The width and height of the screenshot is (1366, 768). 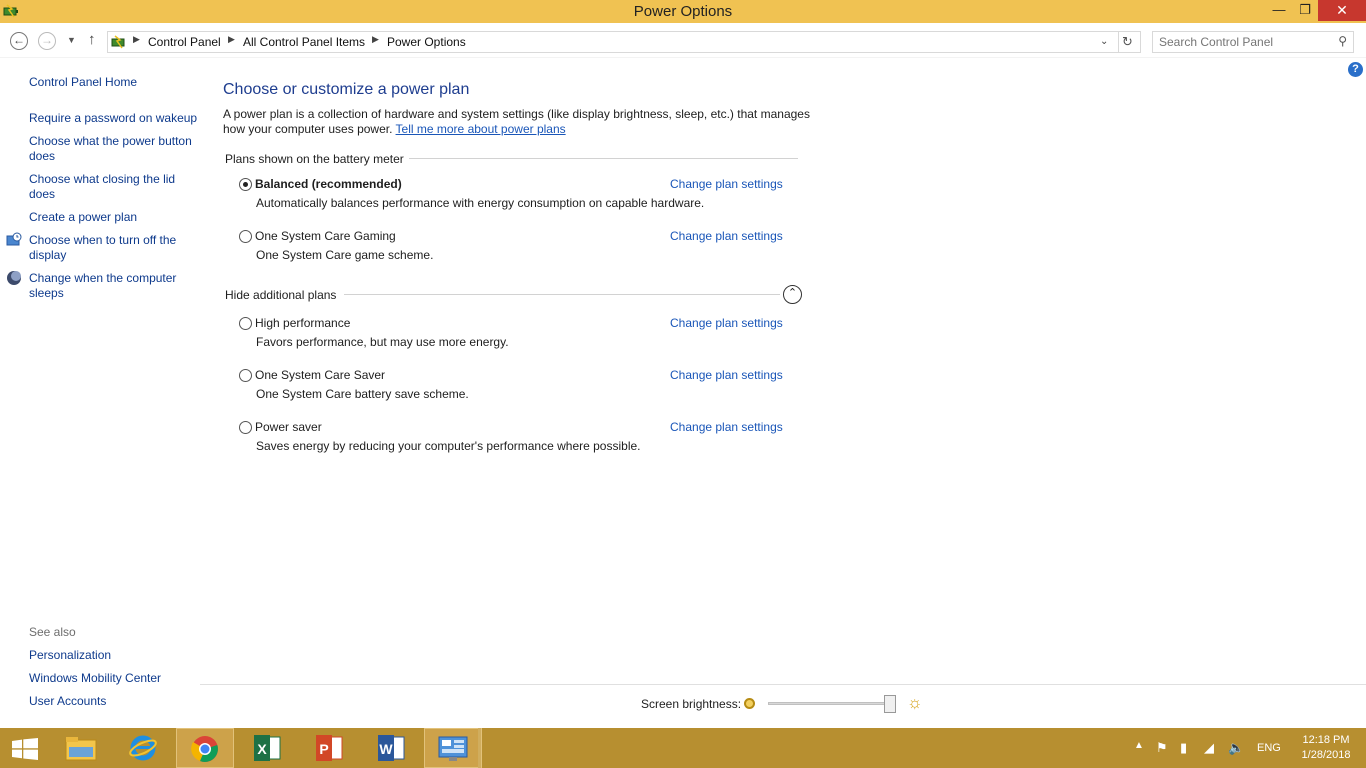 I want to click on battery-icon: ▮, so click(x=1183, y=748).